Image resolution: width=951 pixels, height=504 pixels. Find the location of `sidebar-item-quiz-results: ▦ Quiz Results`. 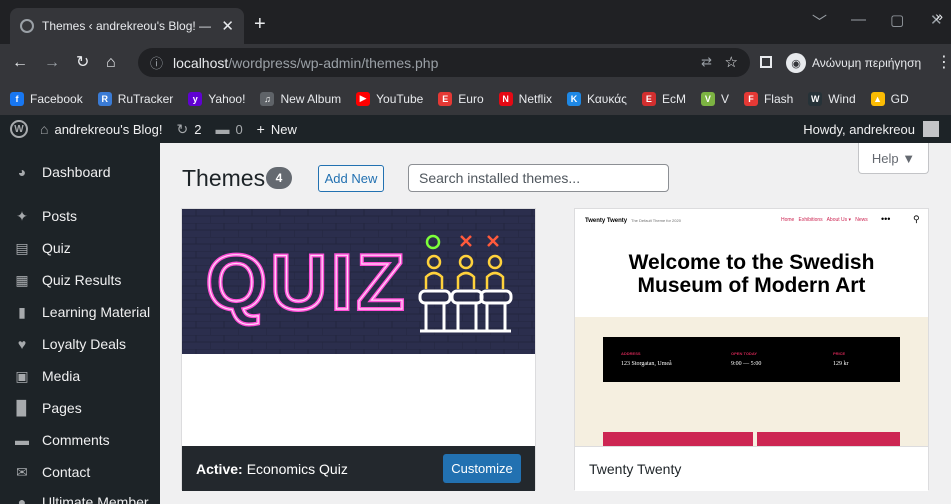

sidebar-item-quiz-results: ▦ Quiz Results is located at coordinates (80, 280).